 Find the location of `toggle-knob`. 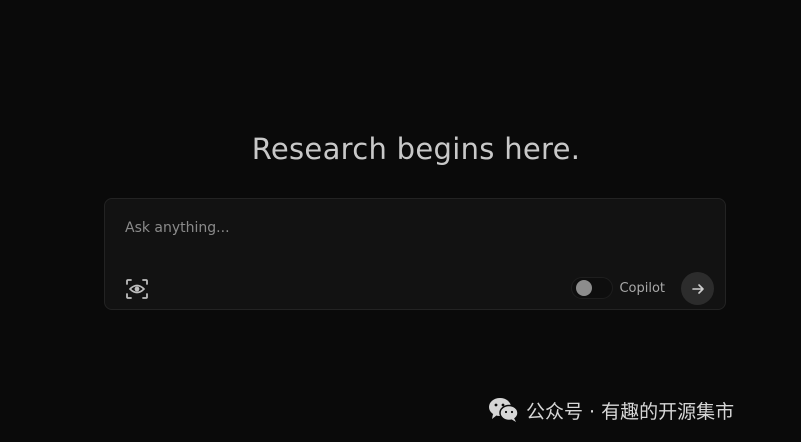

toggle-knob is located at coordinates (584, 288).